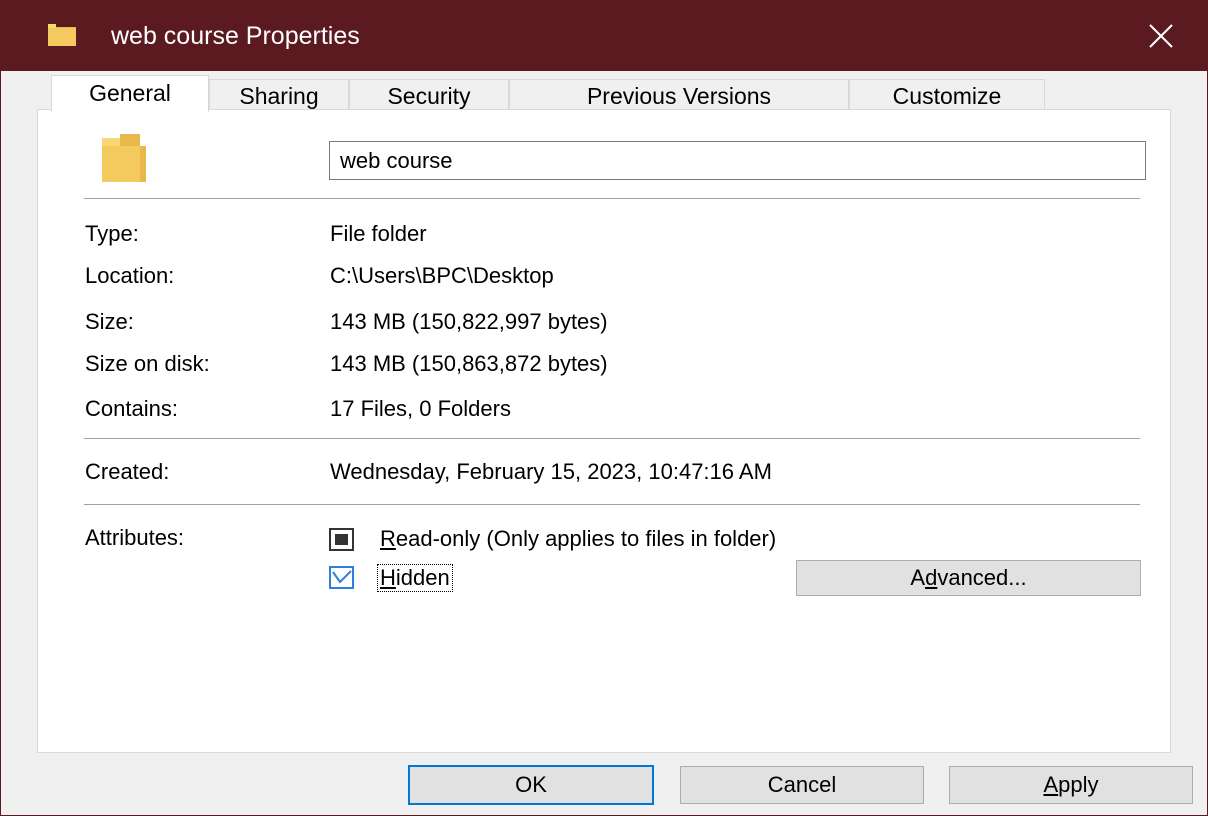 The image size is (1208, 816). I want to click on ok-button: OK, so click(531, 785).